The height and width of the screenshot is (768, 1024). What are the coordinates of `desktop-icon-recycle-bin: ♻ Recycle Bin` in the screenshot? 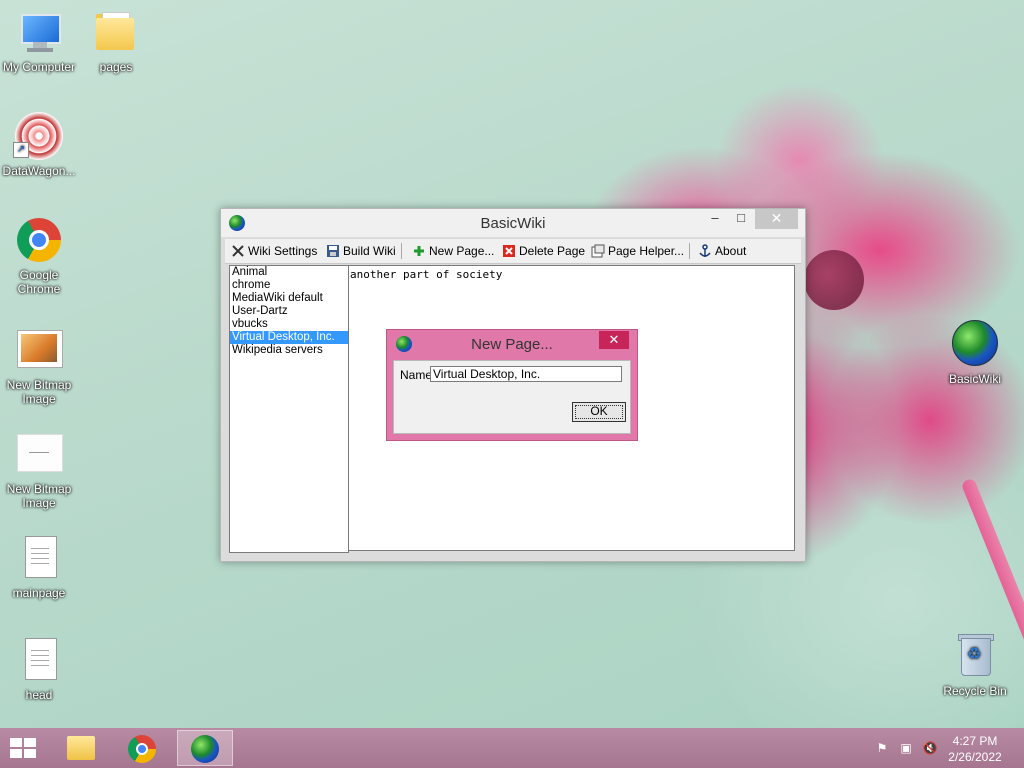 It's located at (975, 665).